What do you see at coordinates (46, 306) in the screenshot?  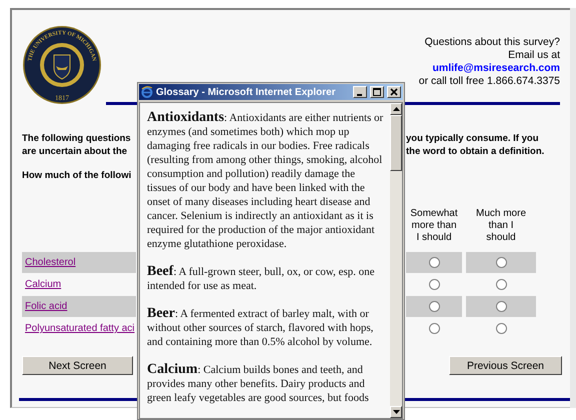 I see `glossary-link: Folic acid` at bounding box center [46, 306].